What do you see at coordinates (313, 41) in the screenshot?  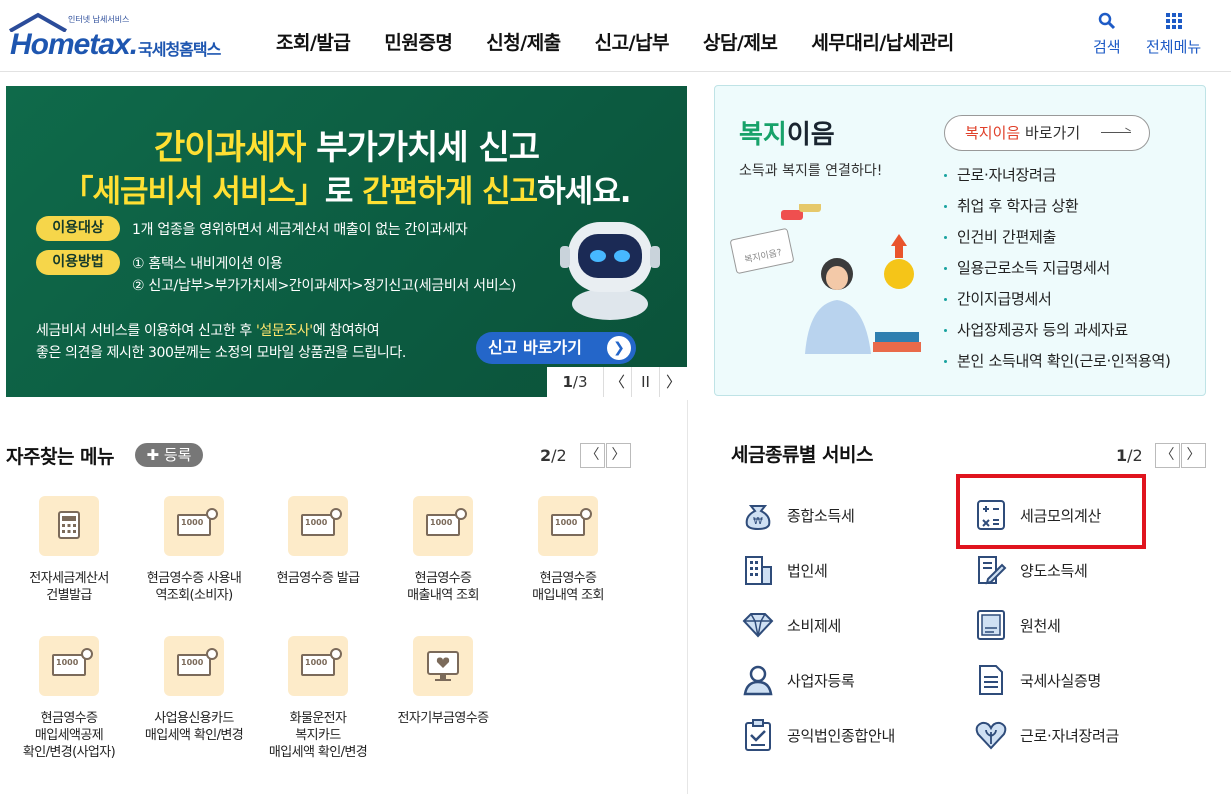 I see `nav-item: 조회/발급` at bounding box center [313, 41].